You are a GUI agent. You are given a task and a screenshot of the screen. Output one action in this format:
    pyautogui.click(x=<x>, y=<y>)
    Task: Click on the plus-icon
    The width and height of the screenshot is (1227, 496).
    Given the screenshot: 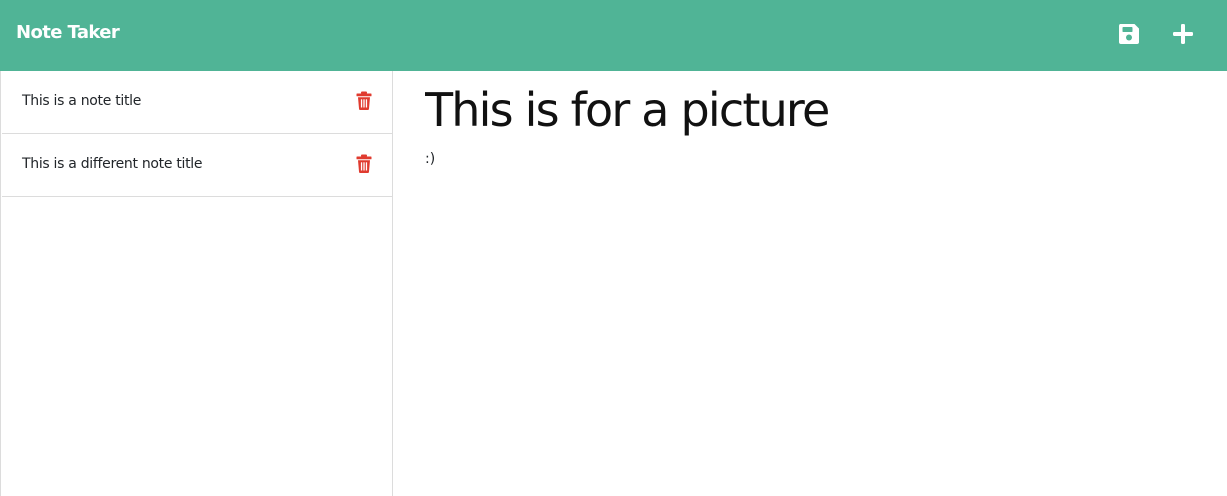 What is the action you would take?
    pyautogui.click(x=1183, y=34)
    